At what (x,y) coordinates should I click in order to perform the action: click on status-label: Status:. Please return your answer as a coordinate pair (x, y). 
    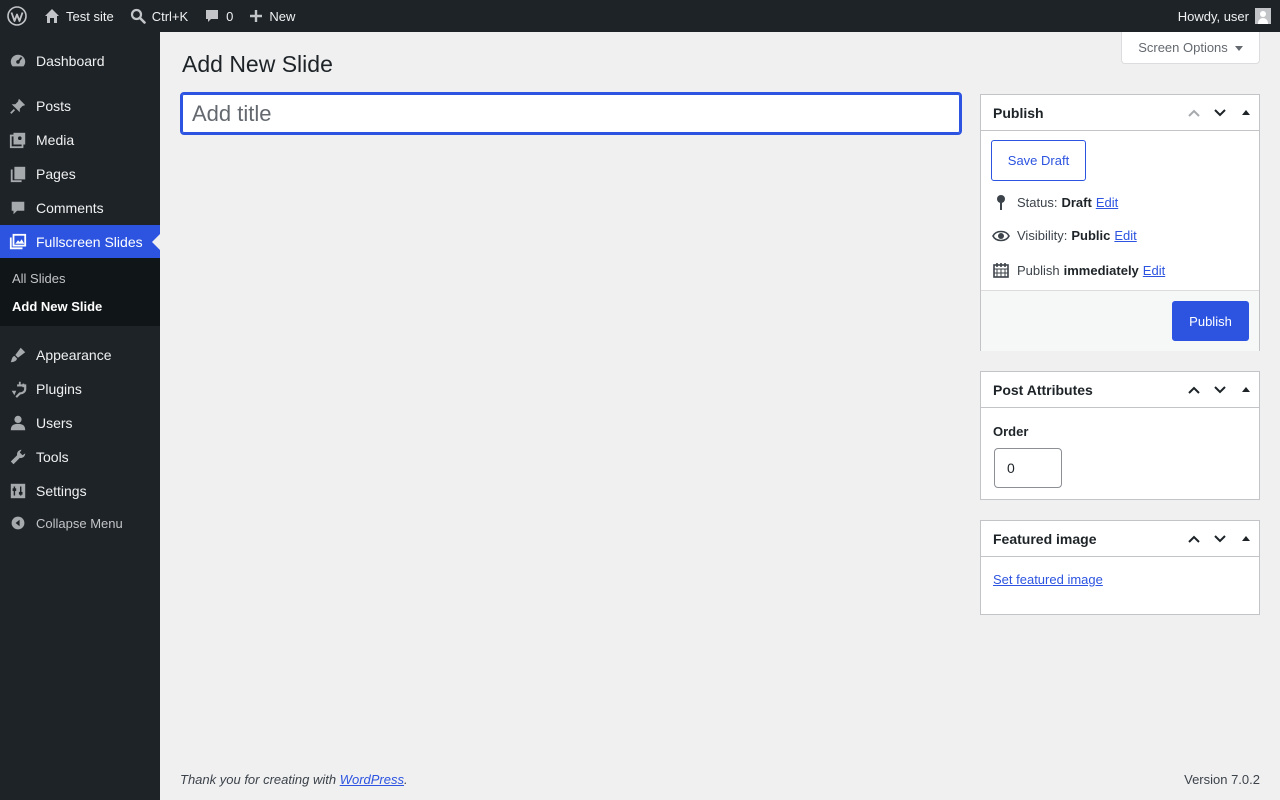
    Looking at the image, I should click on (1037, 202).